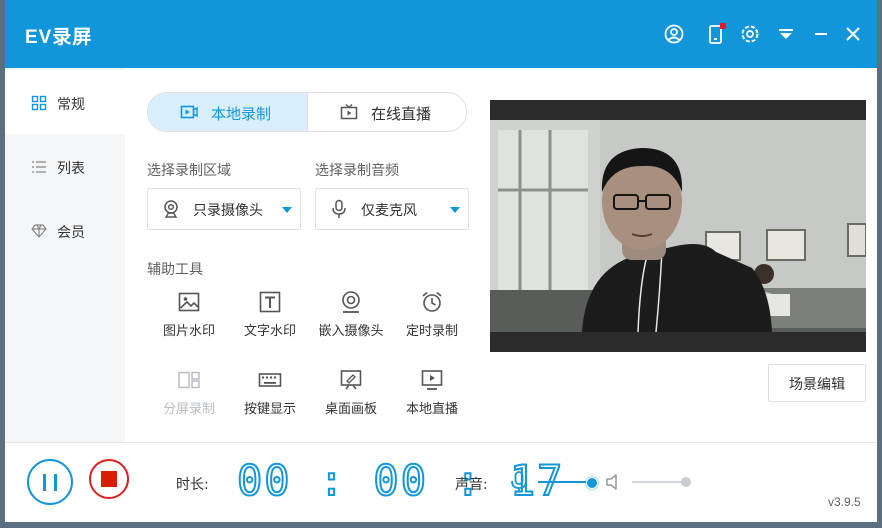 This screenshot has width=882, height=528. I want to click on scene-edit-button: 场景编辑, so click(817, 383).